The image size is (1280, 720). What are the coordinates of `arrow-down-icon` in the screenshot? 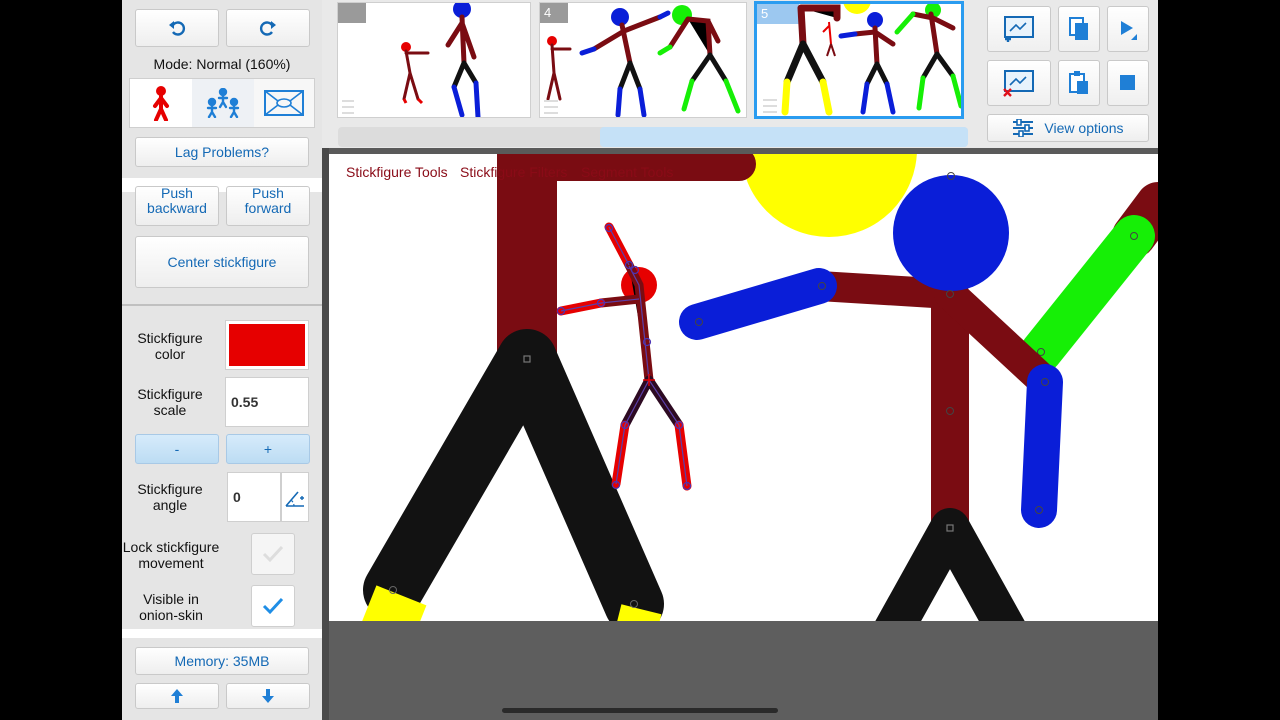 It's located at (268, 696).